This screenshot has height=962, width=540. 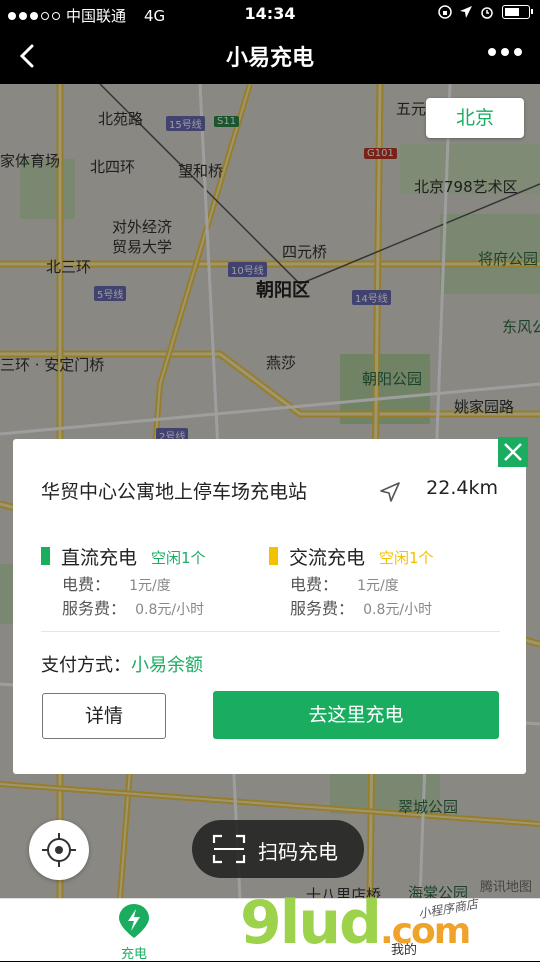 What do you see at coordinates (270, 14) in the screenshot?
I see `status-bar: 中国联通 4G 14:34` at bounding box center [270, 14].